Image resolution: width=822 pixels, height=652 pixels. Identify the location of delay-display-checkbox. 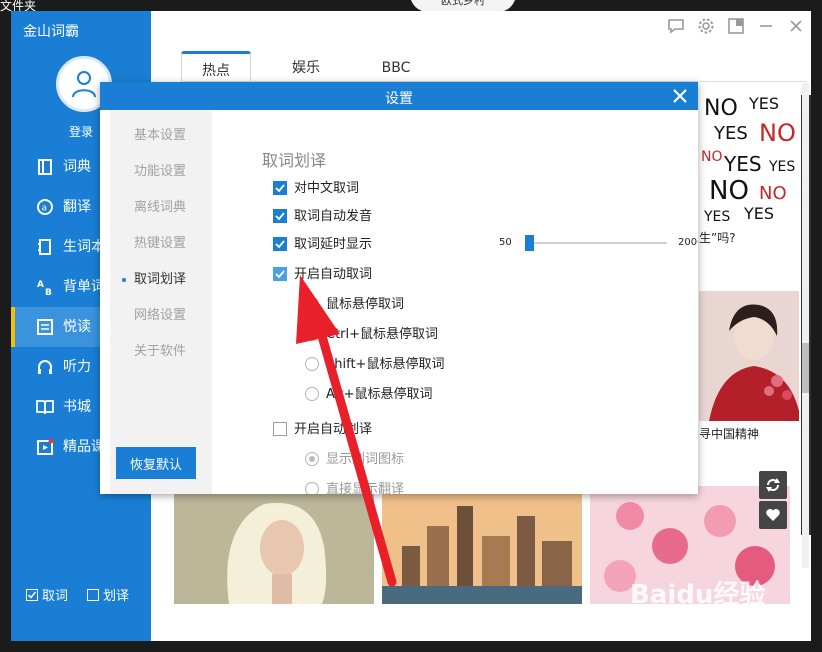
(280, 244).